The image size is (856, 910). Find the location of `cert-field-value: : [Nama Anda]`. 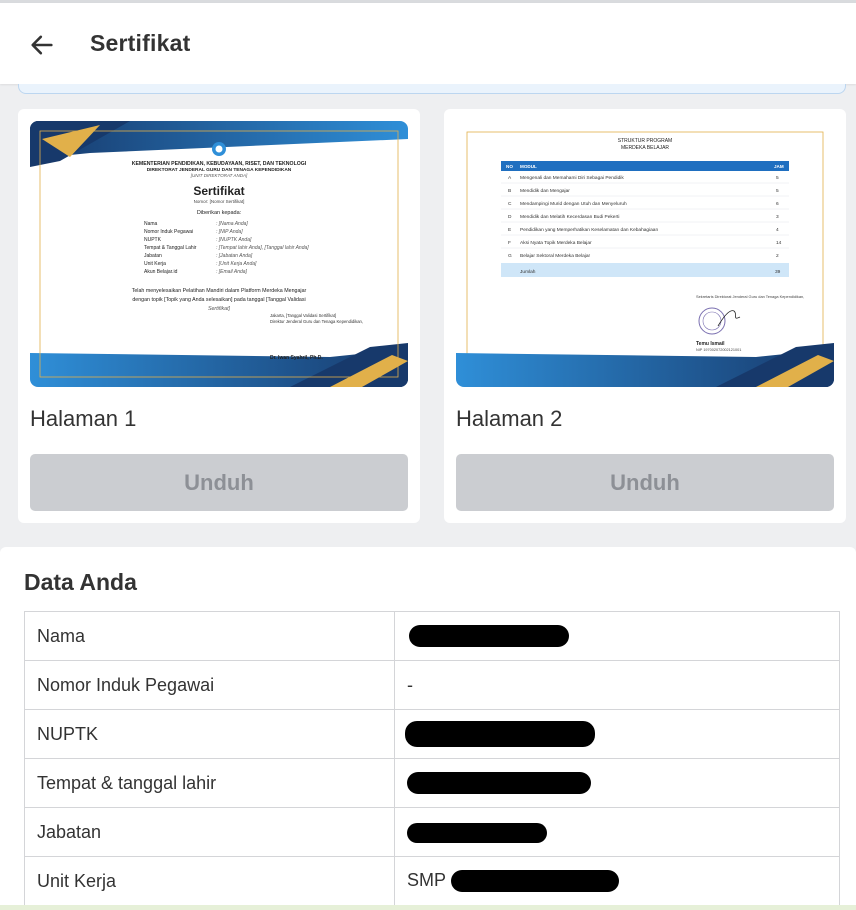

cert-field-value: : [Nama Anda] is located at coordinates (232, 224).